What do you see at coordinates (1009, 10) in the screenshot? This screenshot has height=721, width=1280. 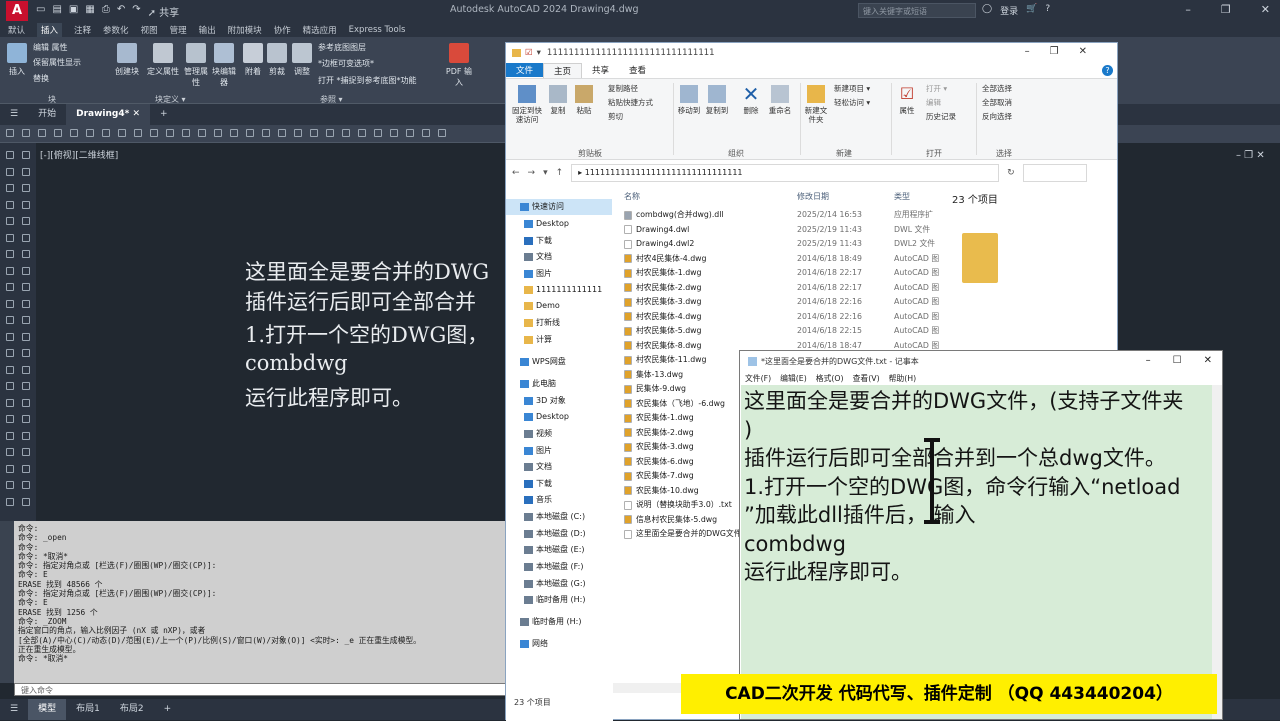 I see `login-button: 登录` at bounding box center [1009, 10].